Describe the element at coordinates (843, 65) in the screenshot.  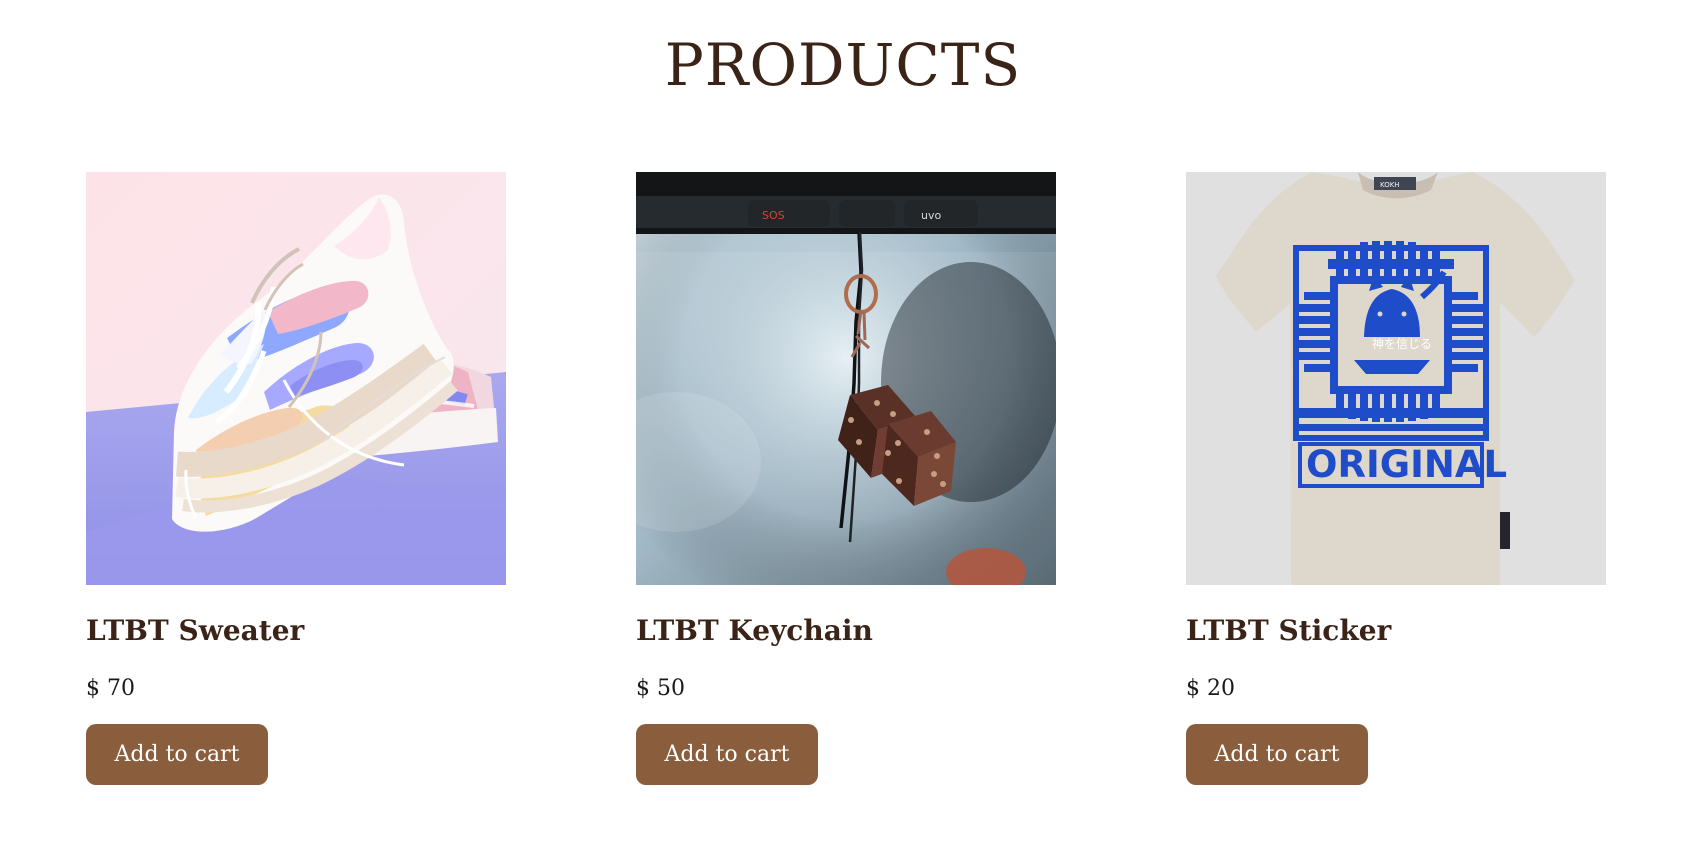
I see `page-title: PRODUCTS` at that location.